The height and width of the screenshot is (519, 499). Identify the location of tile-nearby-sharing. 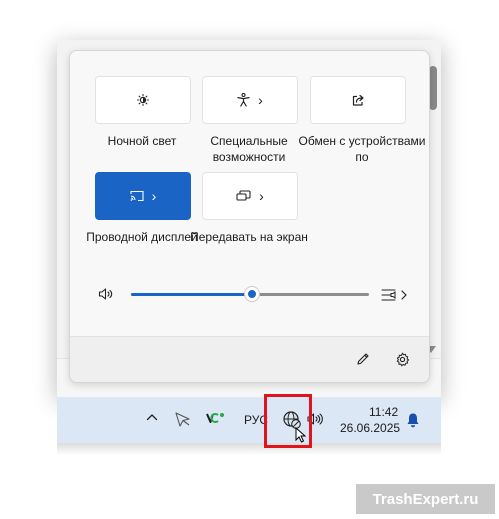
(358, 100).